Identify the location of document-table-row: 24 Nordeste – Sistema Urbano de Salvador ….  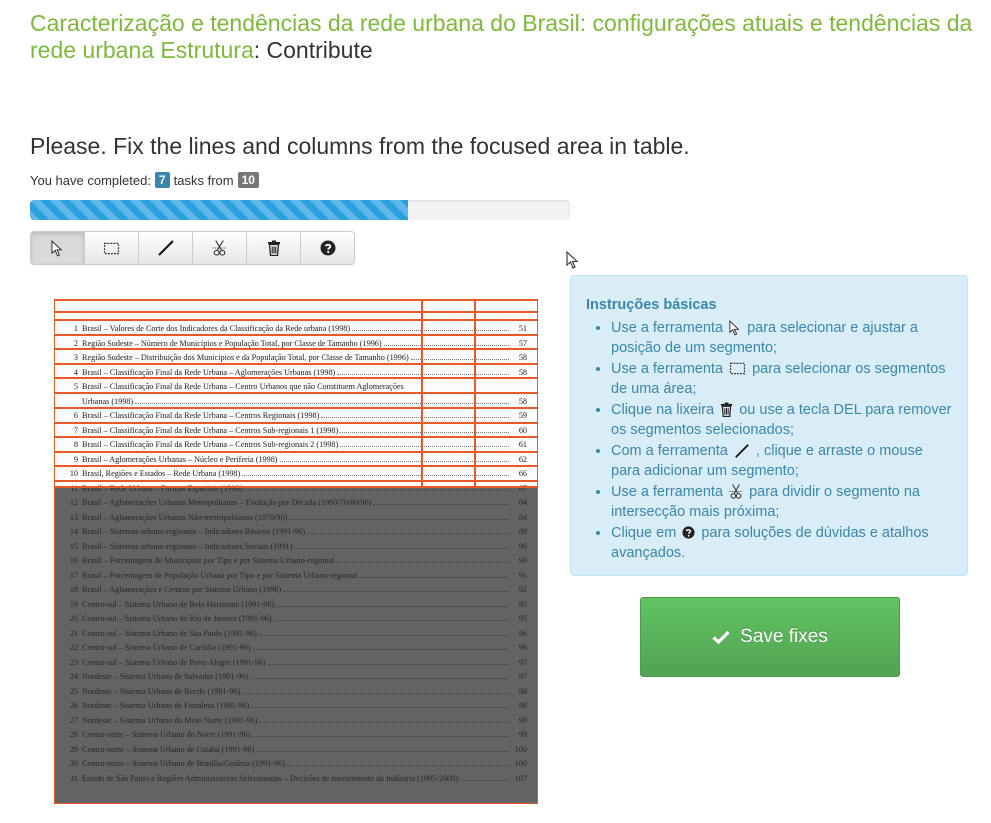
(294, 674).